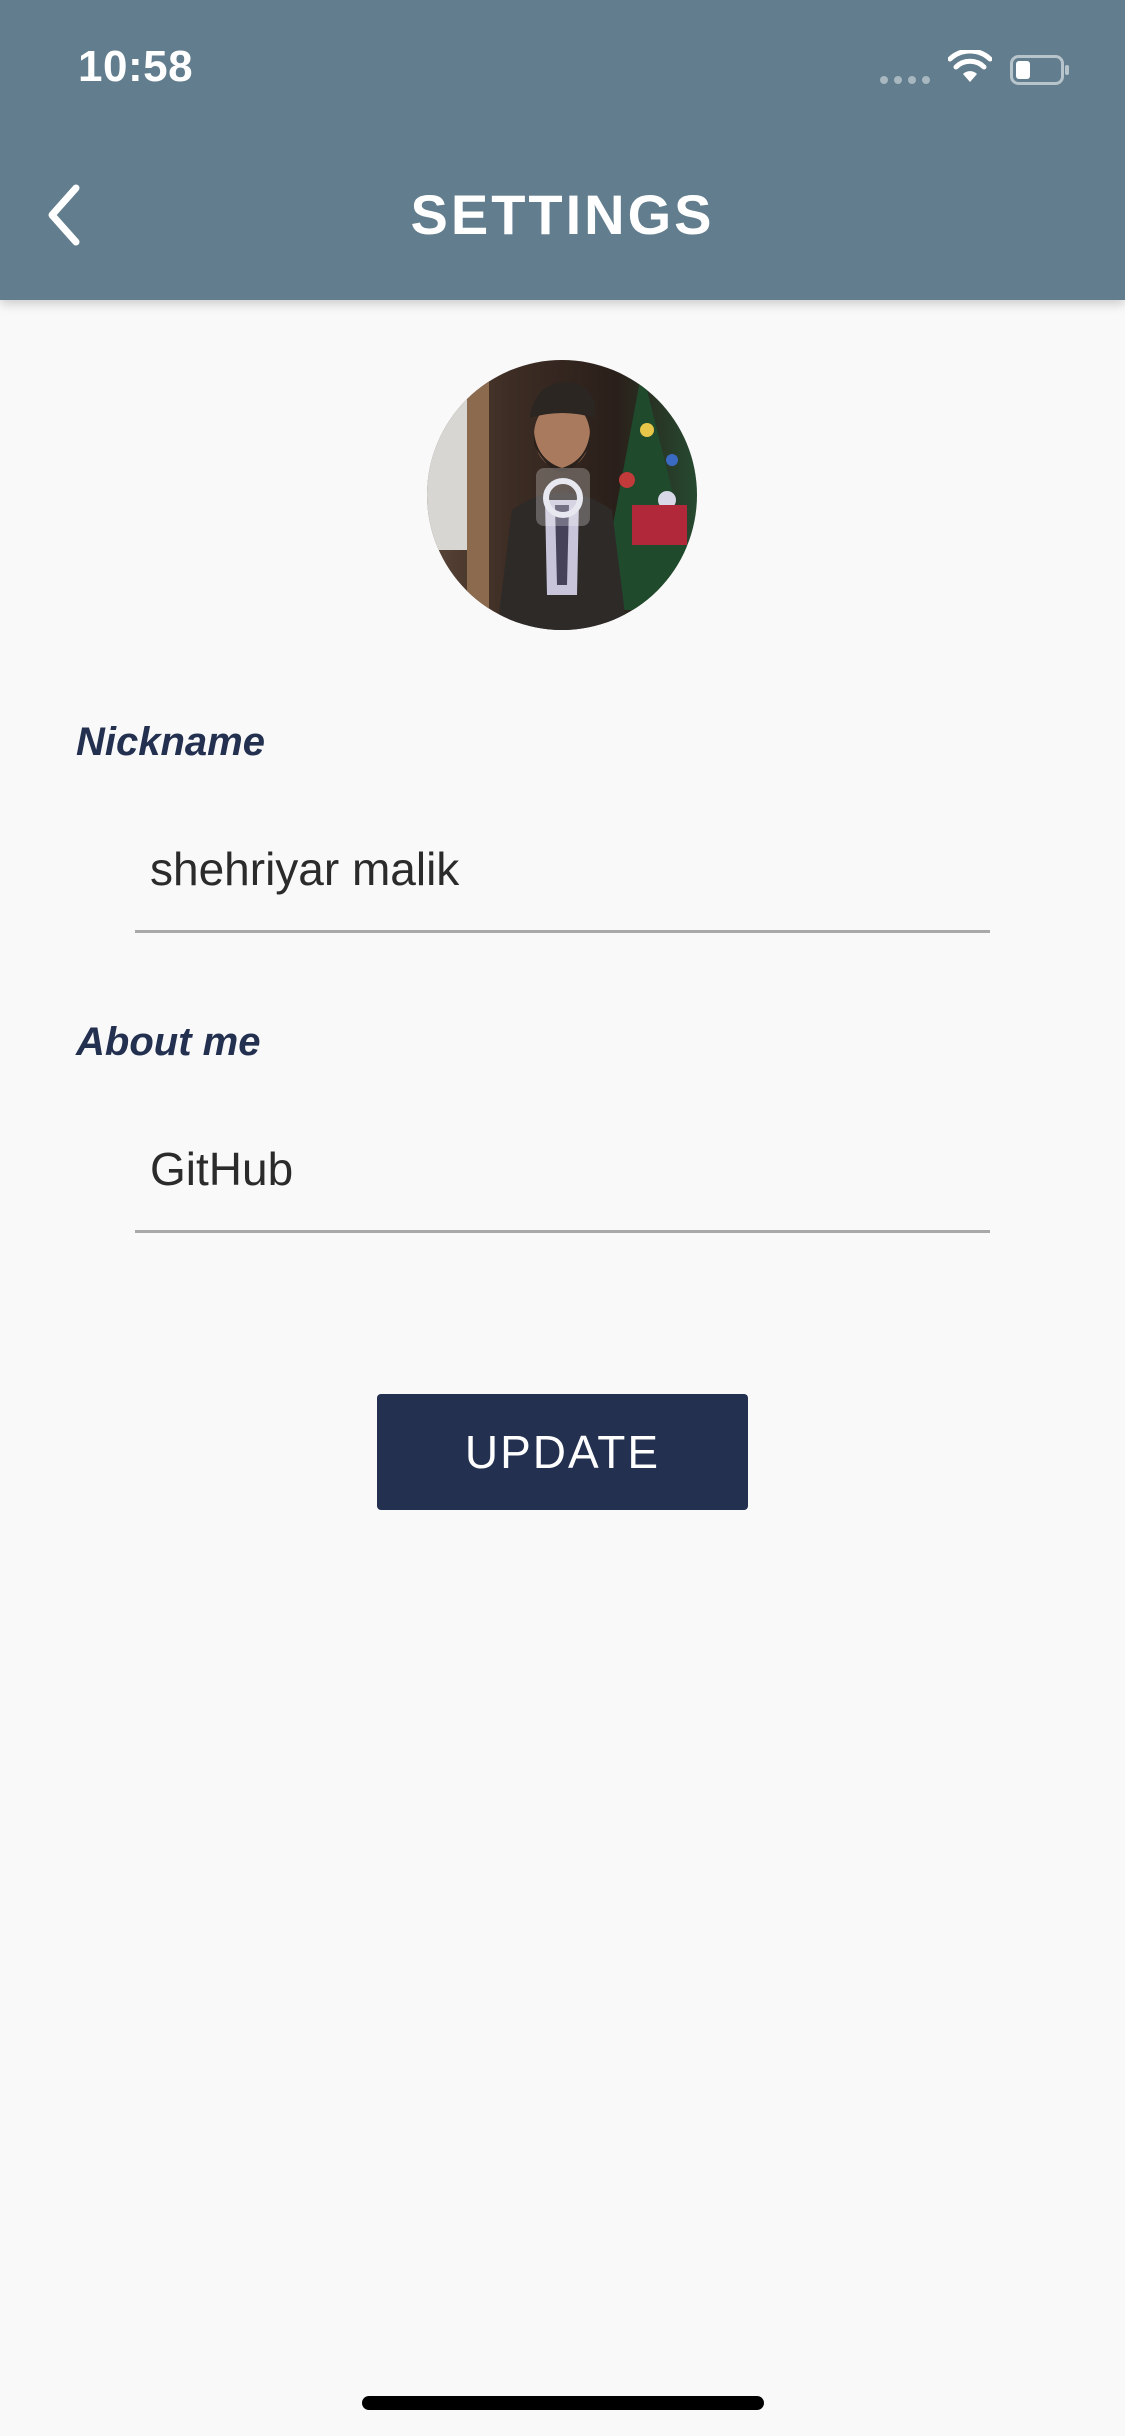  I want to click on camera-icon, so click(563, 497).